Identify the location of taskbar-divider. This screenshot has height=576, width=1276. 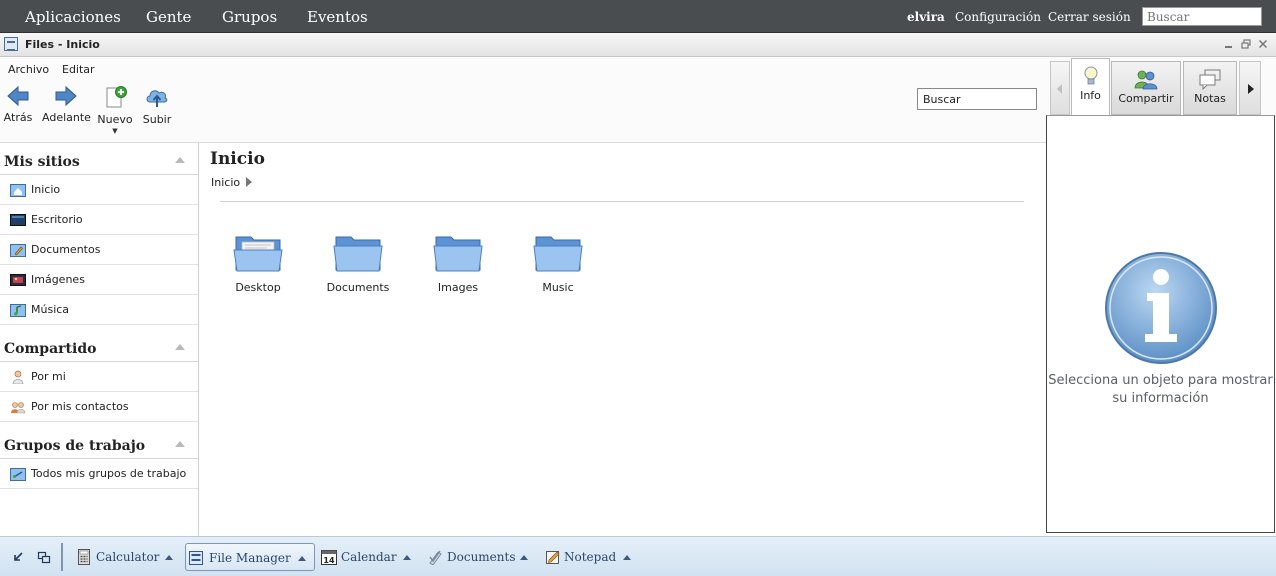
(62, 557).